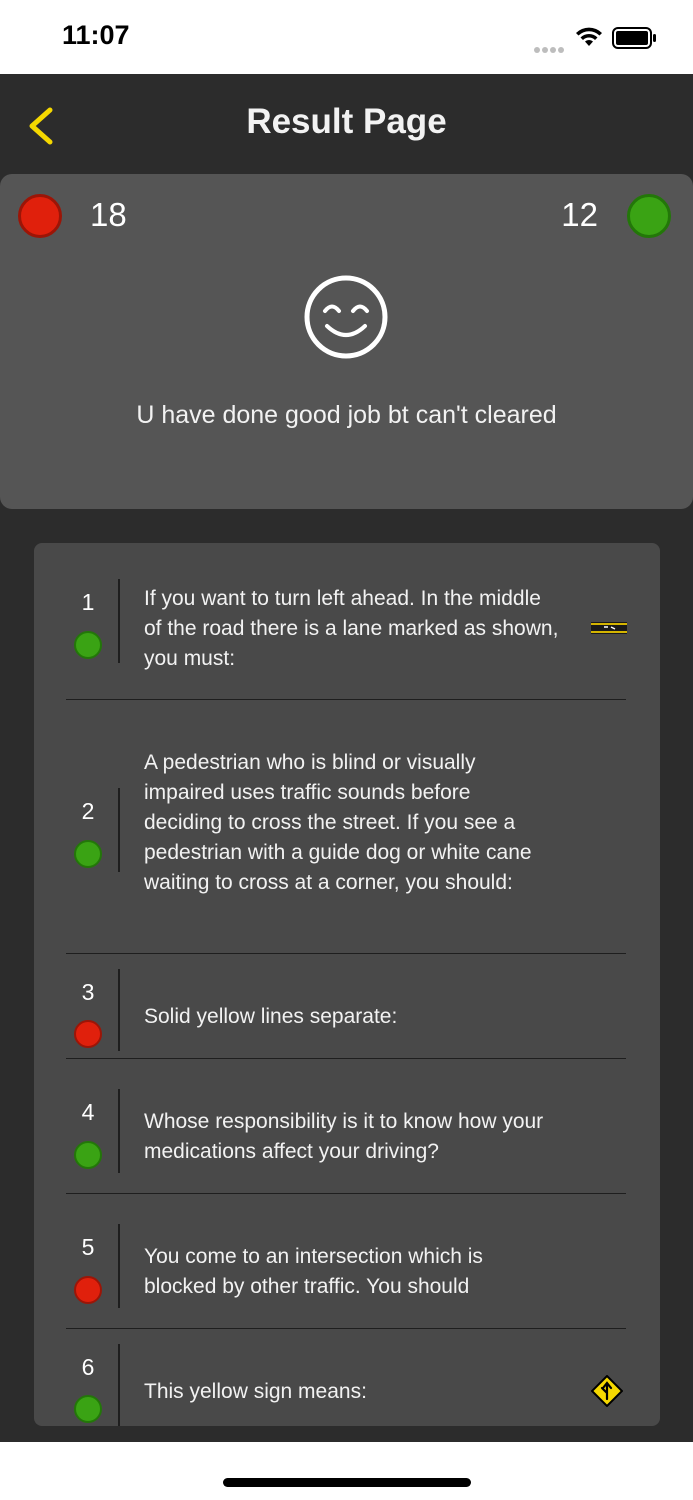  What do you see at coordinates (649, 216) in the screenshot?
I see `correct-indicator-icon` at bounding box center [649, 216].